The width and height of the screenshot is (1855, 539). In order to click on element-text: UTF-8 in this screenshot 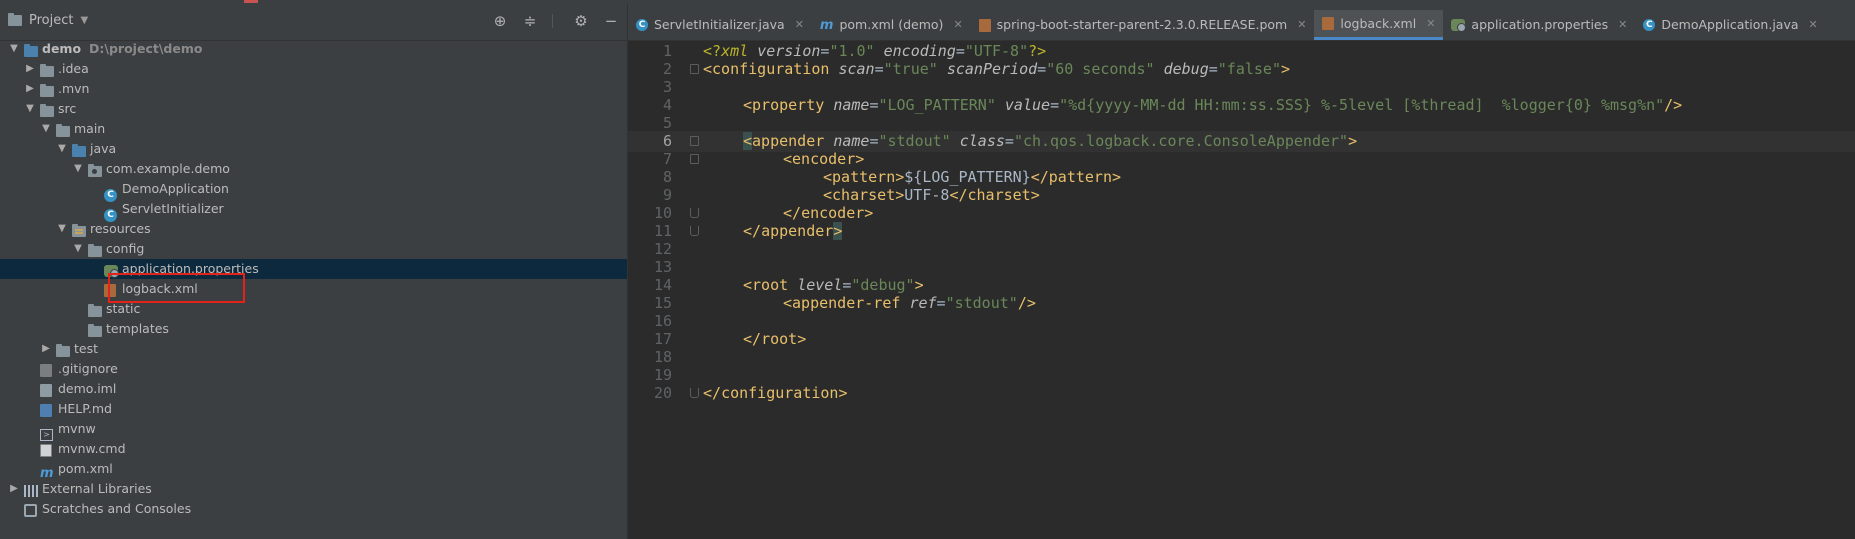, I will do `click(927, 195)`.